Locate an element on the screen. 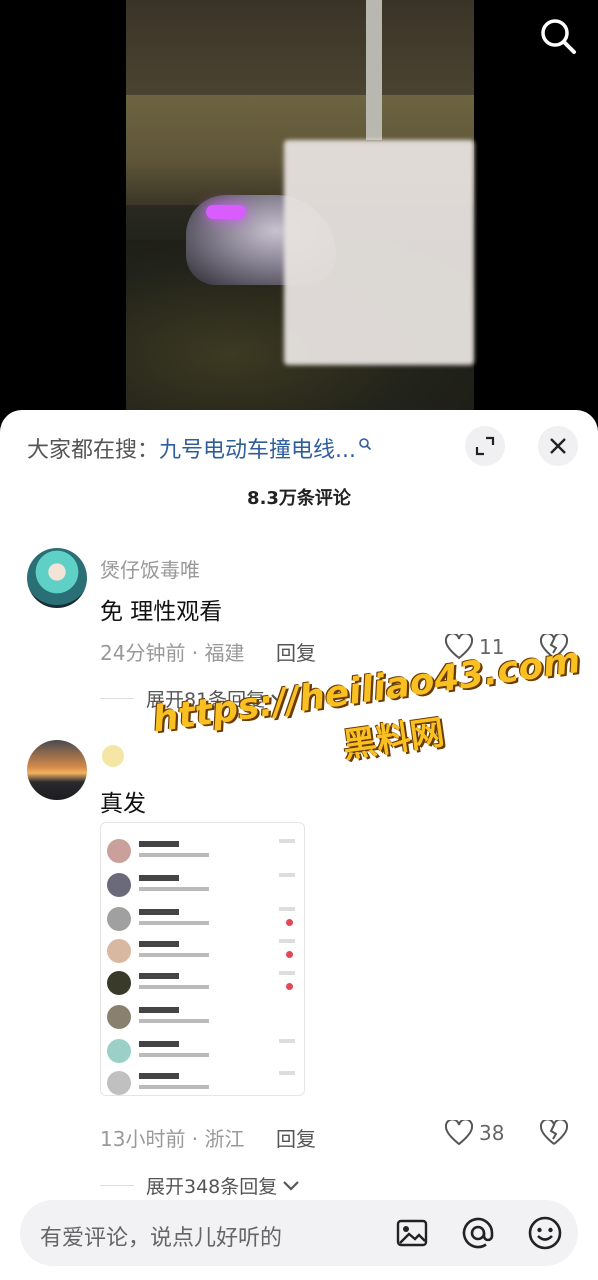  video-scooter-light is located at coordinates (226, 212).